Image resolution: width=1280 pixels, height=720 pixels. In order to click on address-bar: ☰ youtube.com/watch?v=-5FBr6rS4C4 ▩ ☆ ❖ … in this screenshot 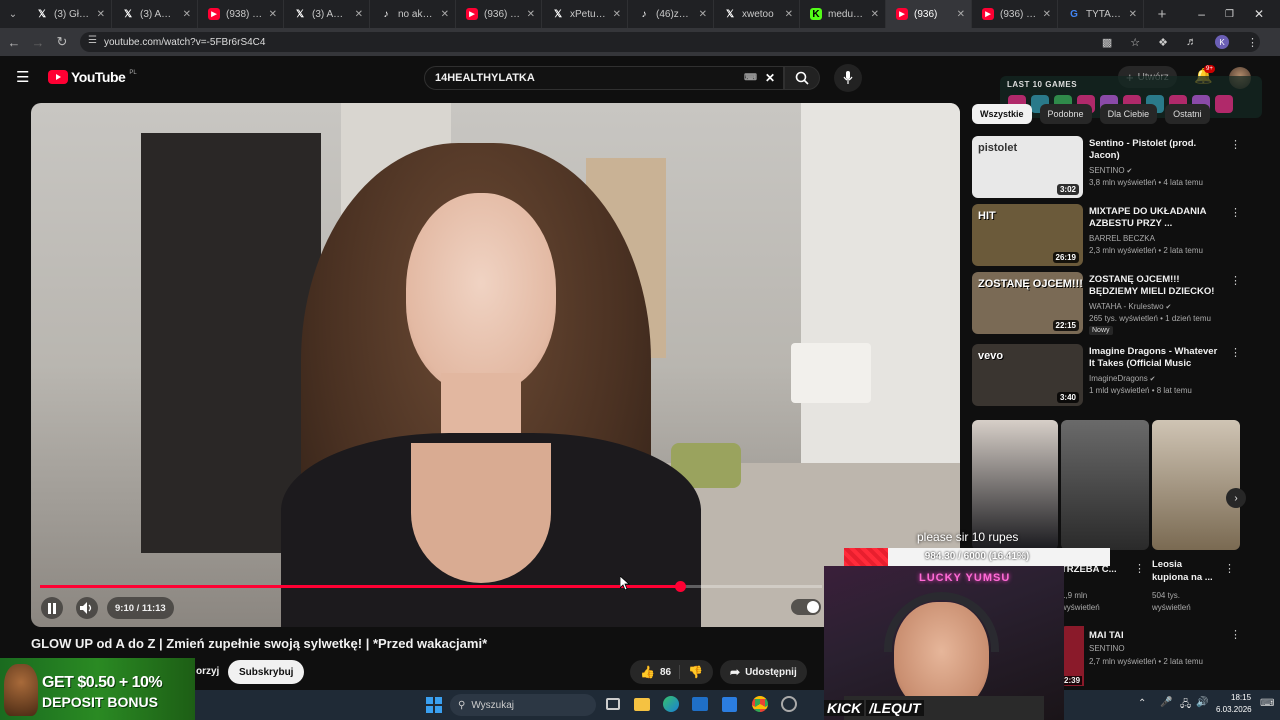, I will do `click(670, 42)`.